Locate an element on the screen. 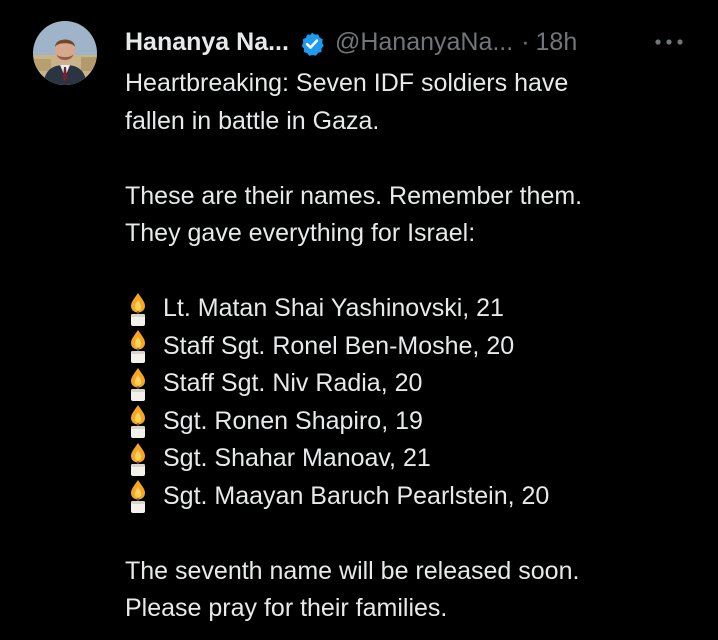  tweet-text-line: The seventh name will be released soon. is located at coordinates (352, 570).